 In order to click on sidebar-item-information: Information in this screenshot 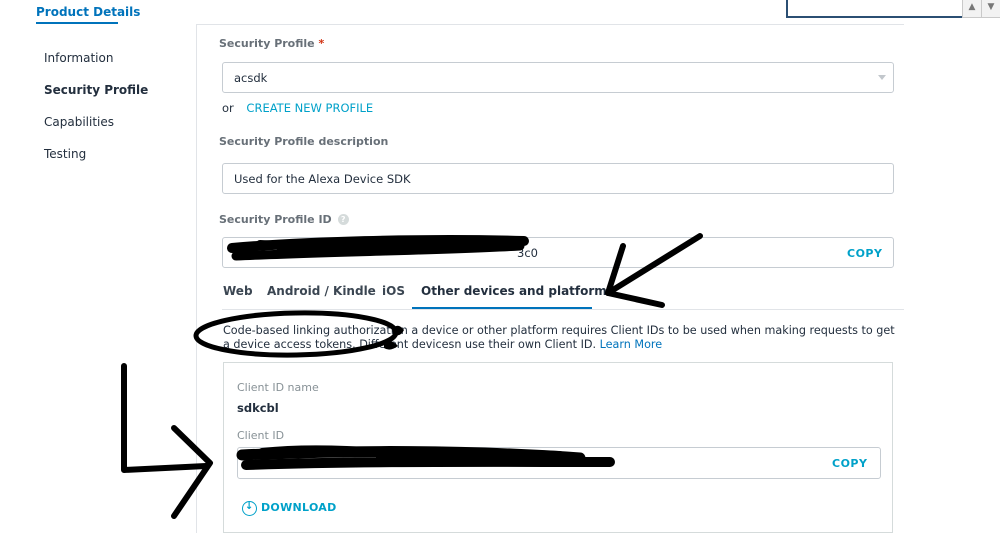, I will do `click(114, 58)`.